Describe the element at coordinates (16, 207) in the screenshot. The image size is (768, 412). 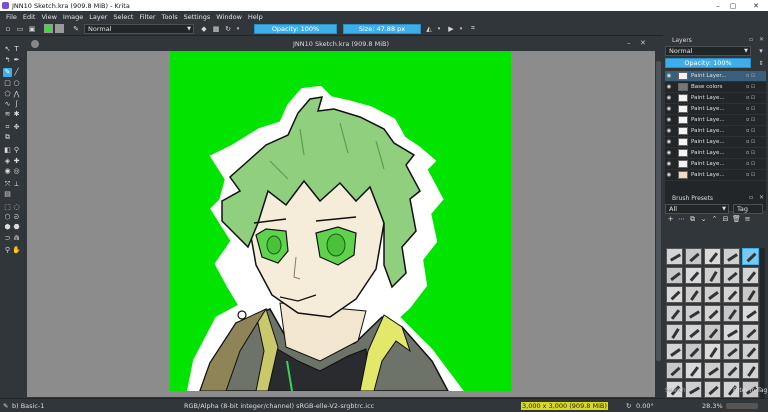
I see `ellipse-select-icon: ◌` at that location.